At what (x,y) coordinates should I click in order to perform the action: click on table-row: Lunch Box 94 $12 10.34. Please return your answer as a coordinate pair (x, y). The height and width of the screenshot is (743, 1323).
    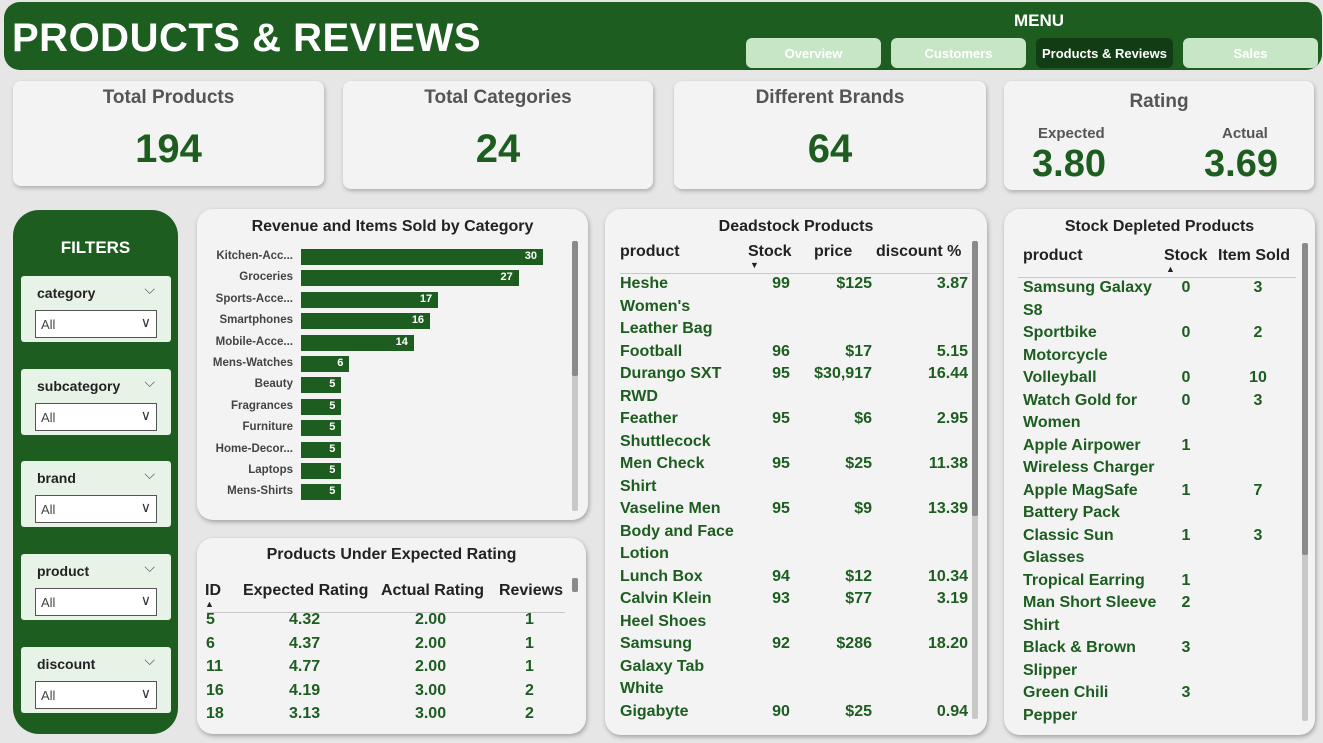
    Looking at the image, I should click on (795, 577).